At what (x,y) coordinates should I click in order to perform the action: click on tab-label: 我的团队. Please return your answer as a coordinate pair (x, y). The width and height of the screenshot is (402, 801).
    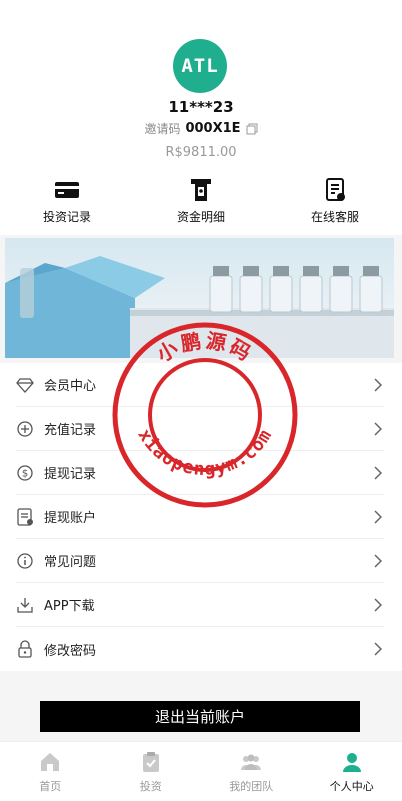
    Looking at the image, I should click on (251, 786).